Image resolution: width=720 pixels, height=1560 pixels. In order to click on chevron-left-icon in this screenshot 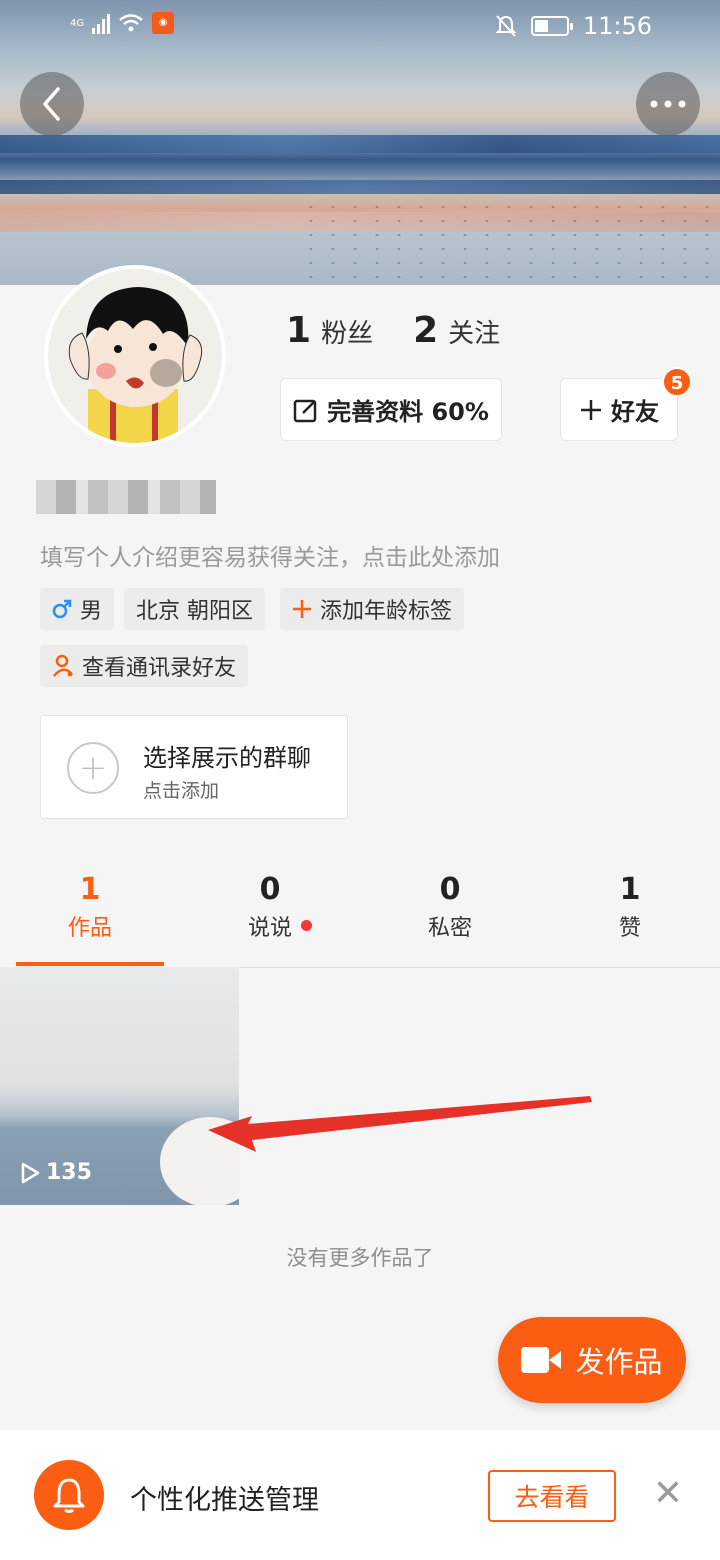, I will do `click(51, 104)`.